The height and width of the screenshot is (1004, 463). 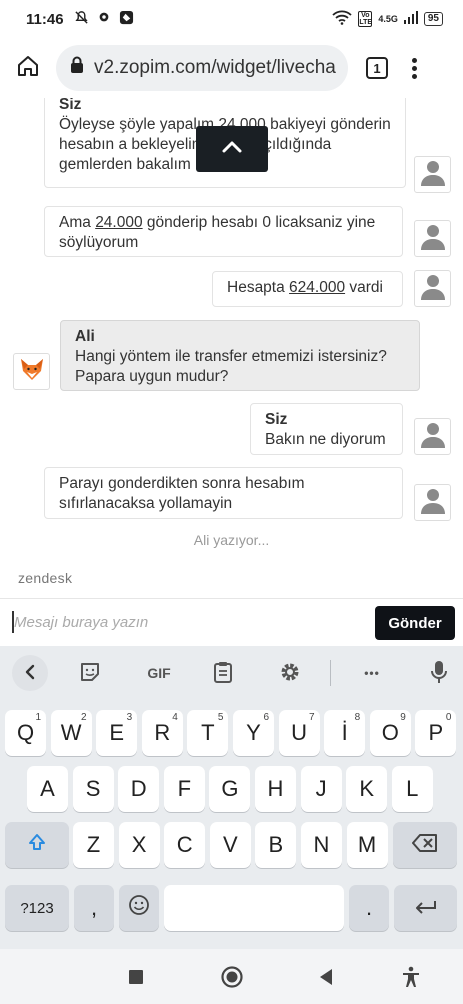 I want to click on key-label: M, so click(x=367, y=844).